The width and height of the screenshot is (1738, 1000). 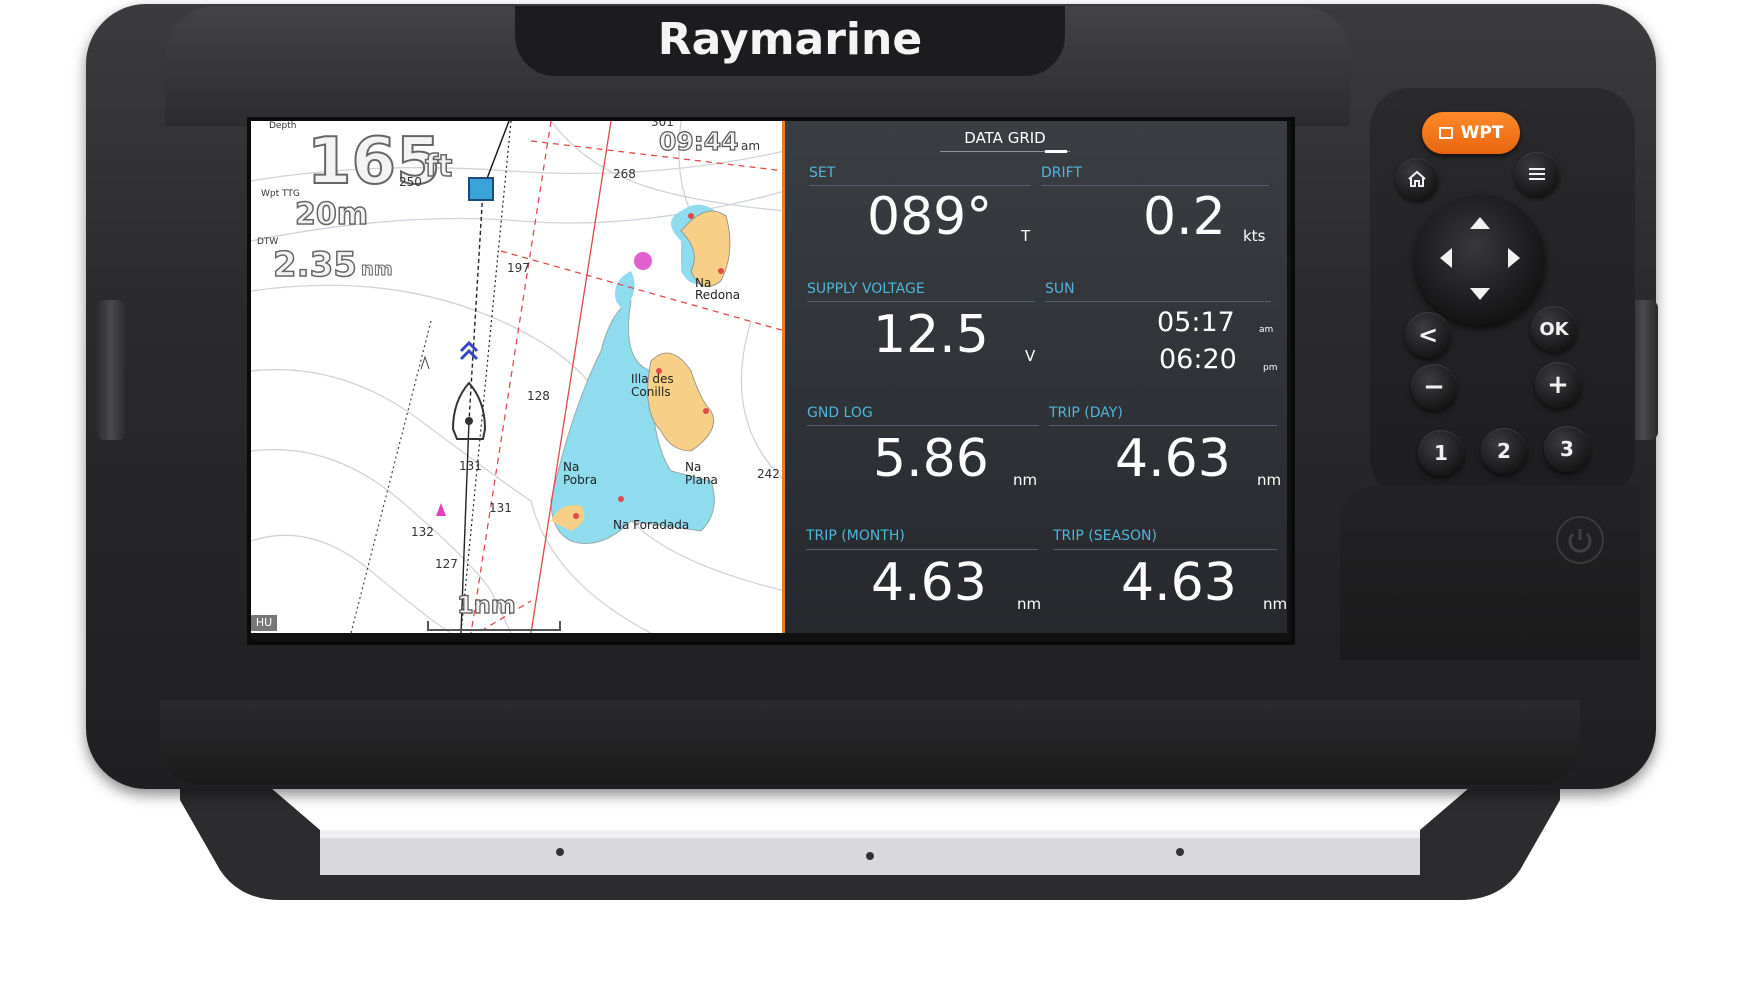 I want to click on up-arrow-button, so click(x=1480, y=223).